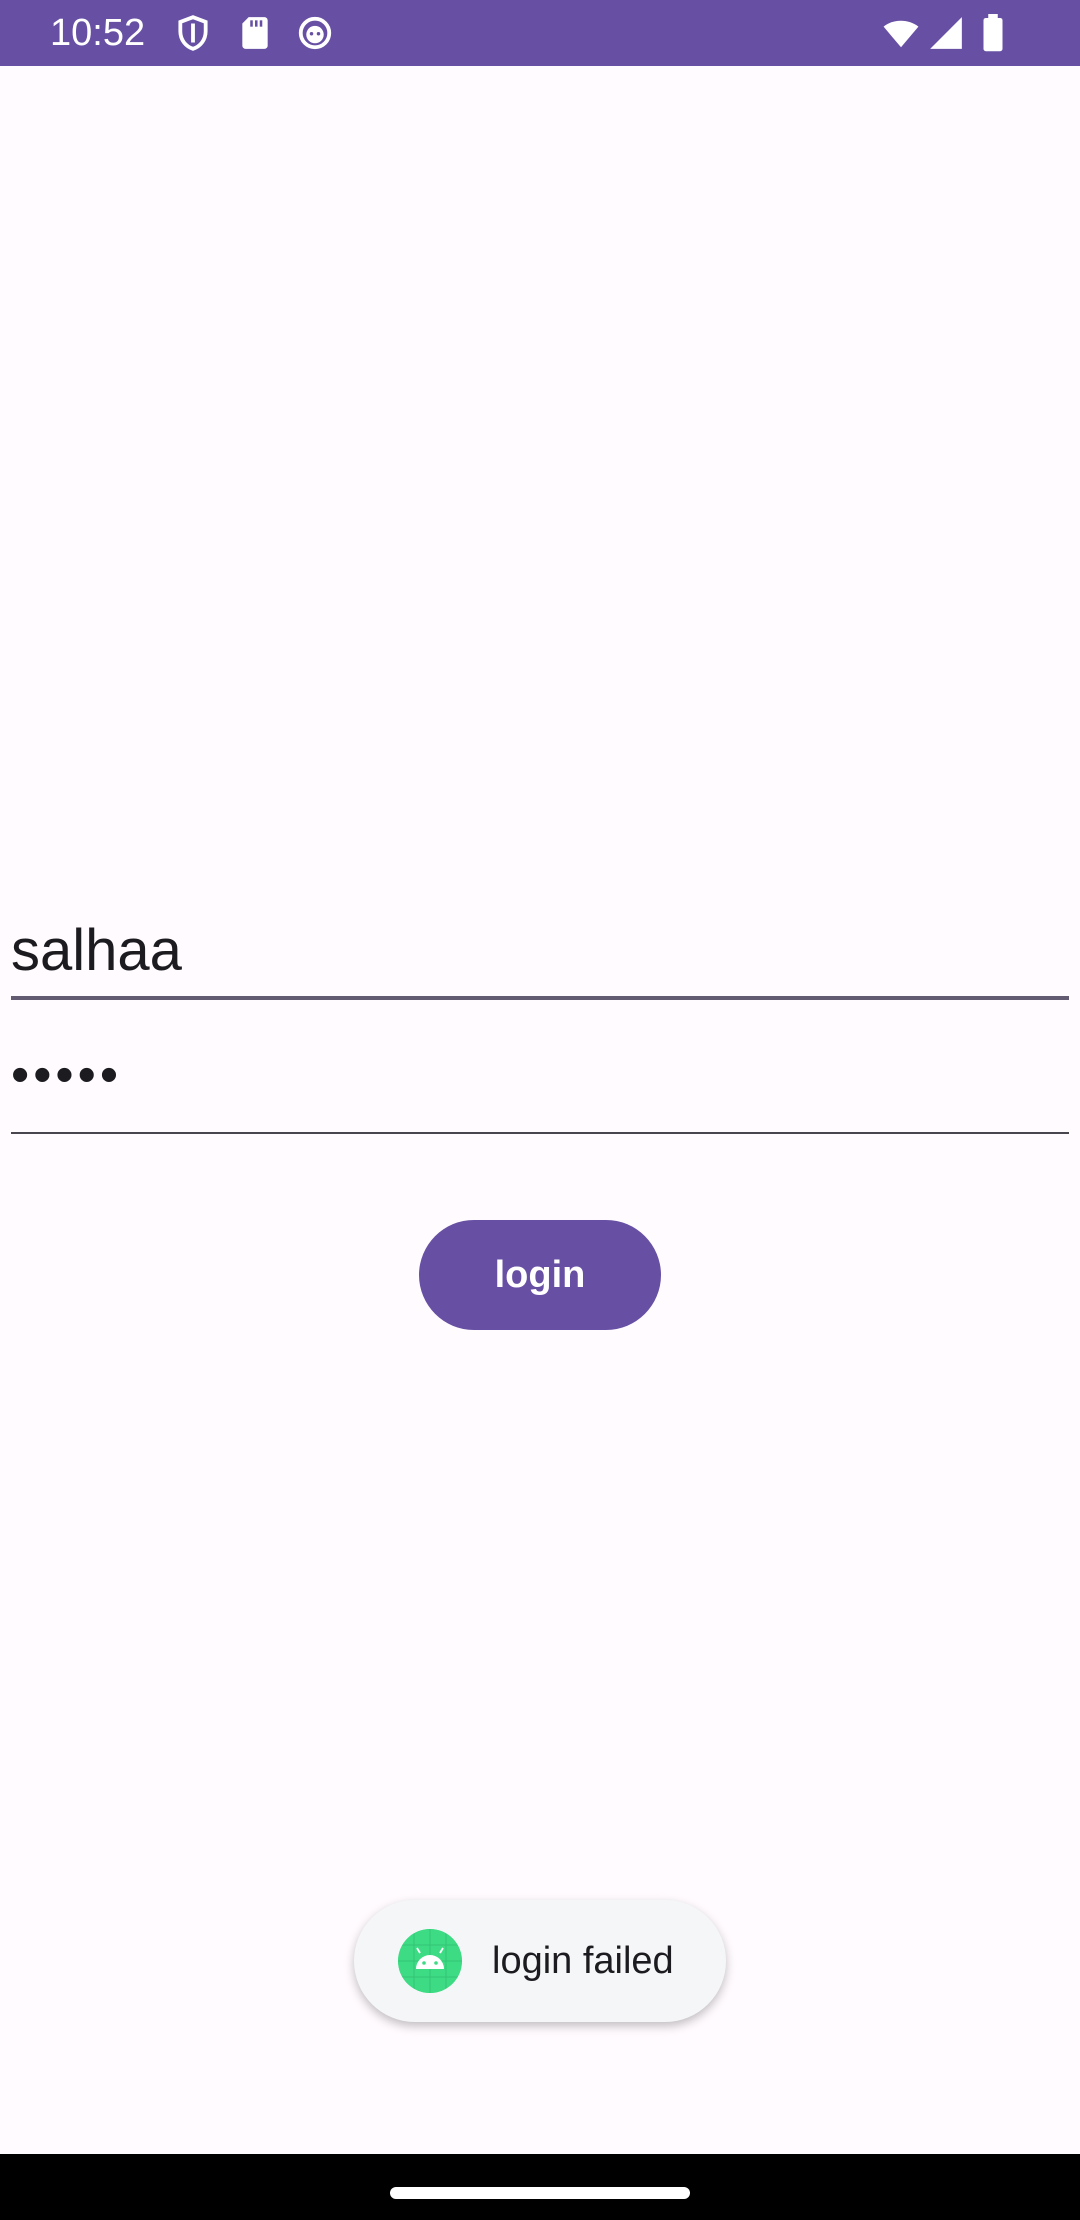 The height and width of the screenshot is (2220, 1080). What do you see at coordinates (96, 950) in the screenshot?
I see `username-value: salhaa` at bounding box center [96, 950].